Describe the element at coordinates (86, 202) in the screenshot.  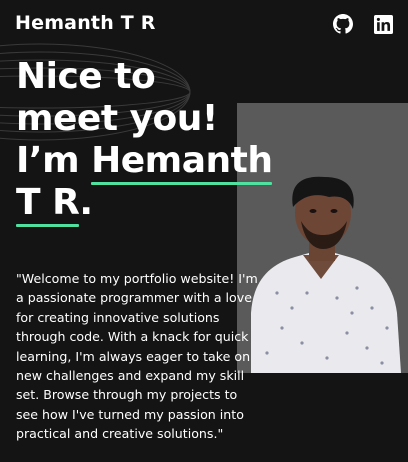
I see `headline-period: .` at that location.